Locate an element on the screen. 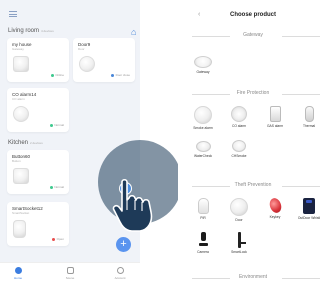  product-label: Thermal is located at coordinates (309, 126).